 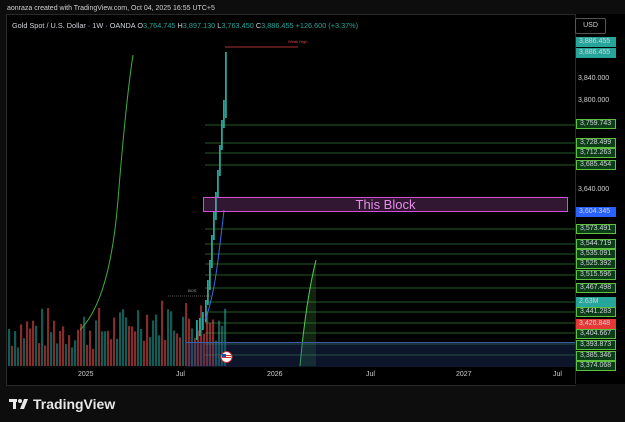 I want to click on x-tick: 2027, so click(x=464, y=374).